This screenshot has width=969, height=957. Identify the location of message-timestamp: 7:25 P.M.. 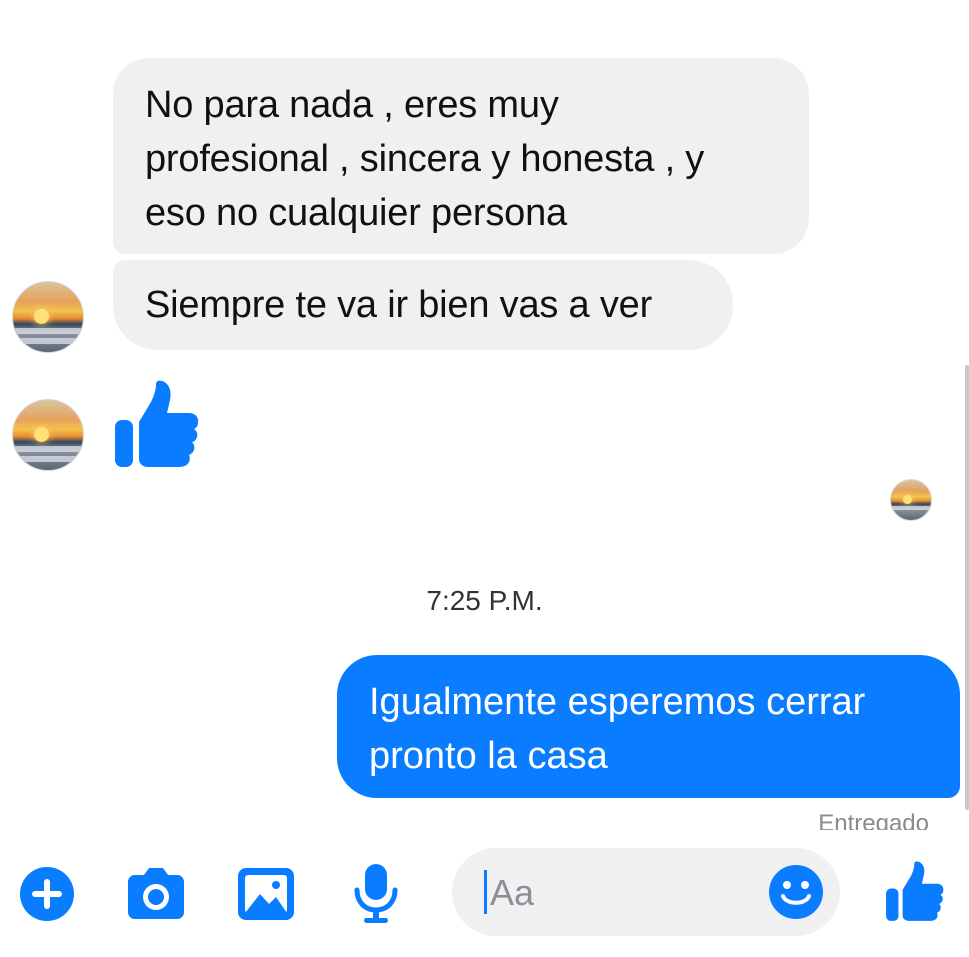
(484, 600).